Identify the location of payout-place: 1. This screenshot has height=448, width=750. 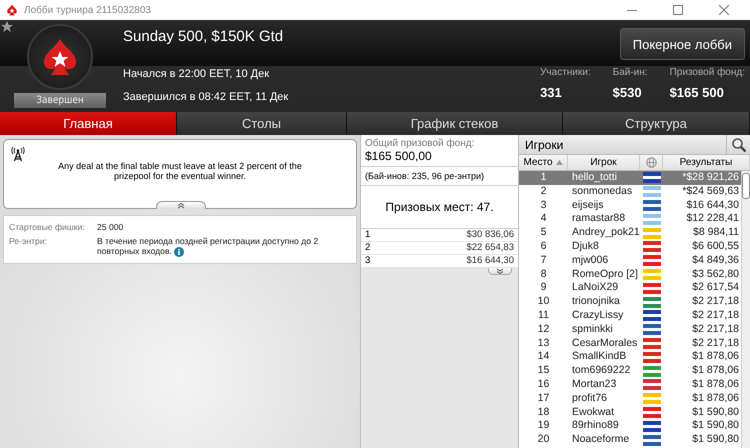
(367, 235).